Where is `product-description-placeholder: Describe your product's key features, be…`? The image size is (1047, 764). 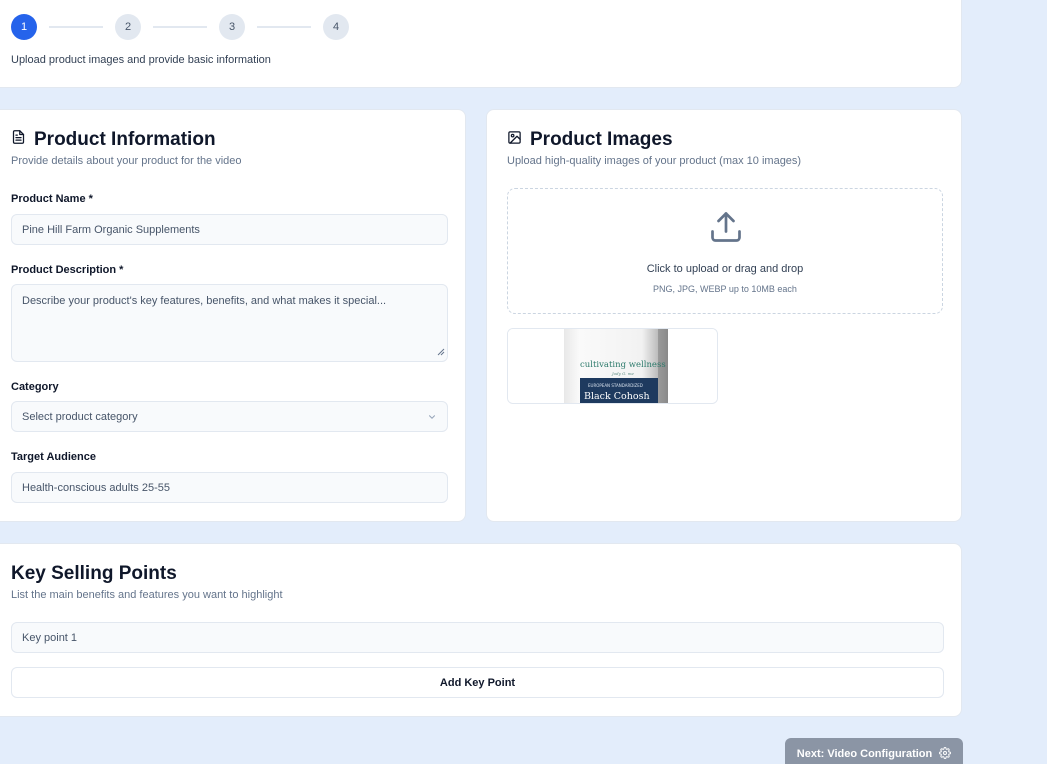
product-description-placeholder: Describe your product's key features, be… is located at coordinates (204, 301).